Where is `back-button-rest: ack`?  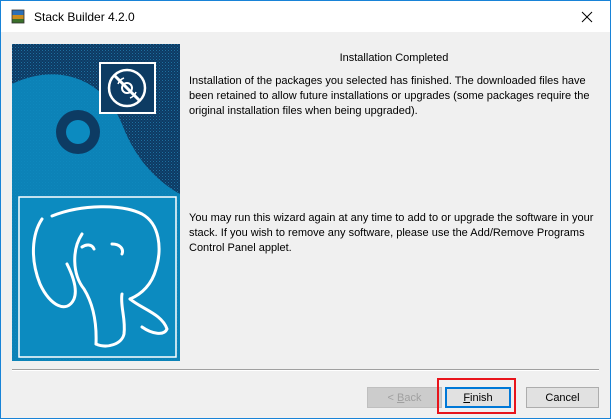 back-button-rest: ack is located at coordinates (413, 397).